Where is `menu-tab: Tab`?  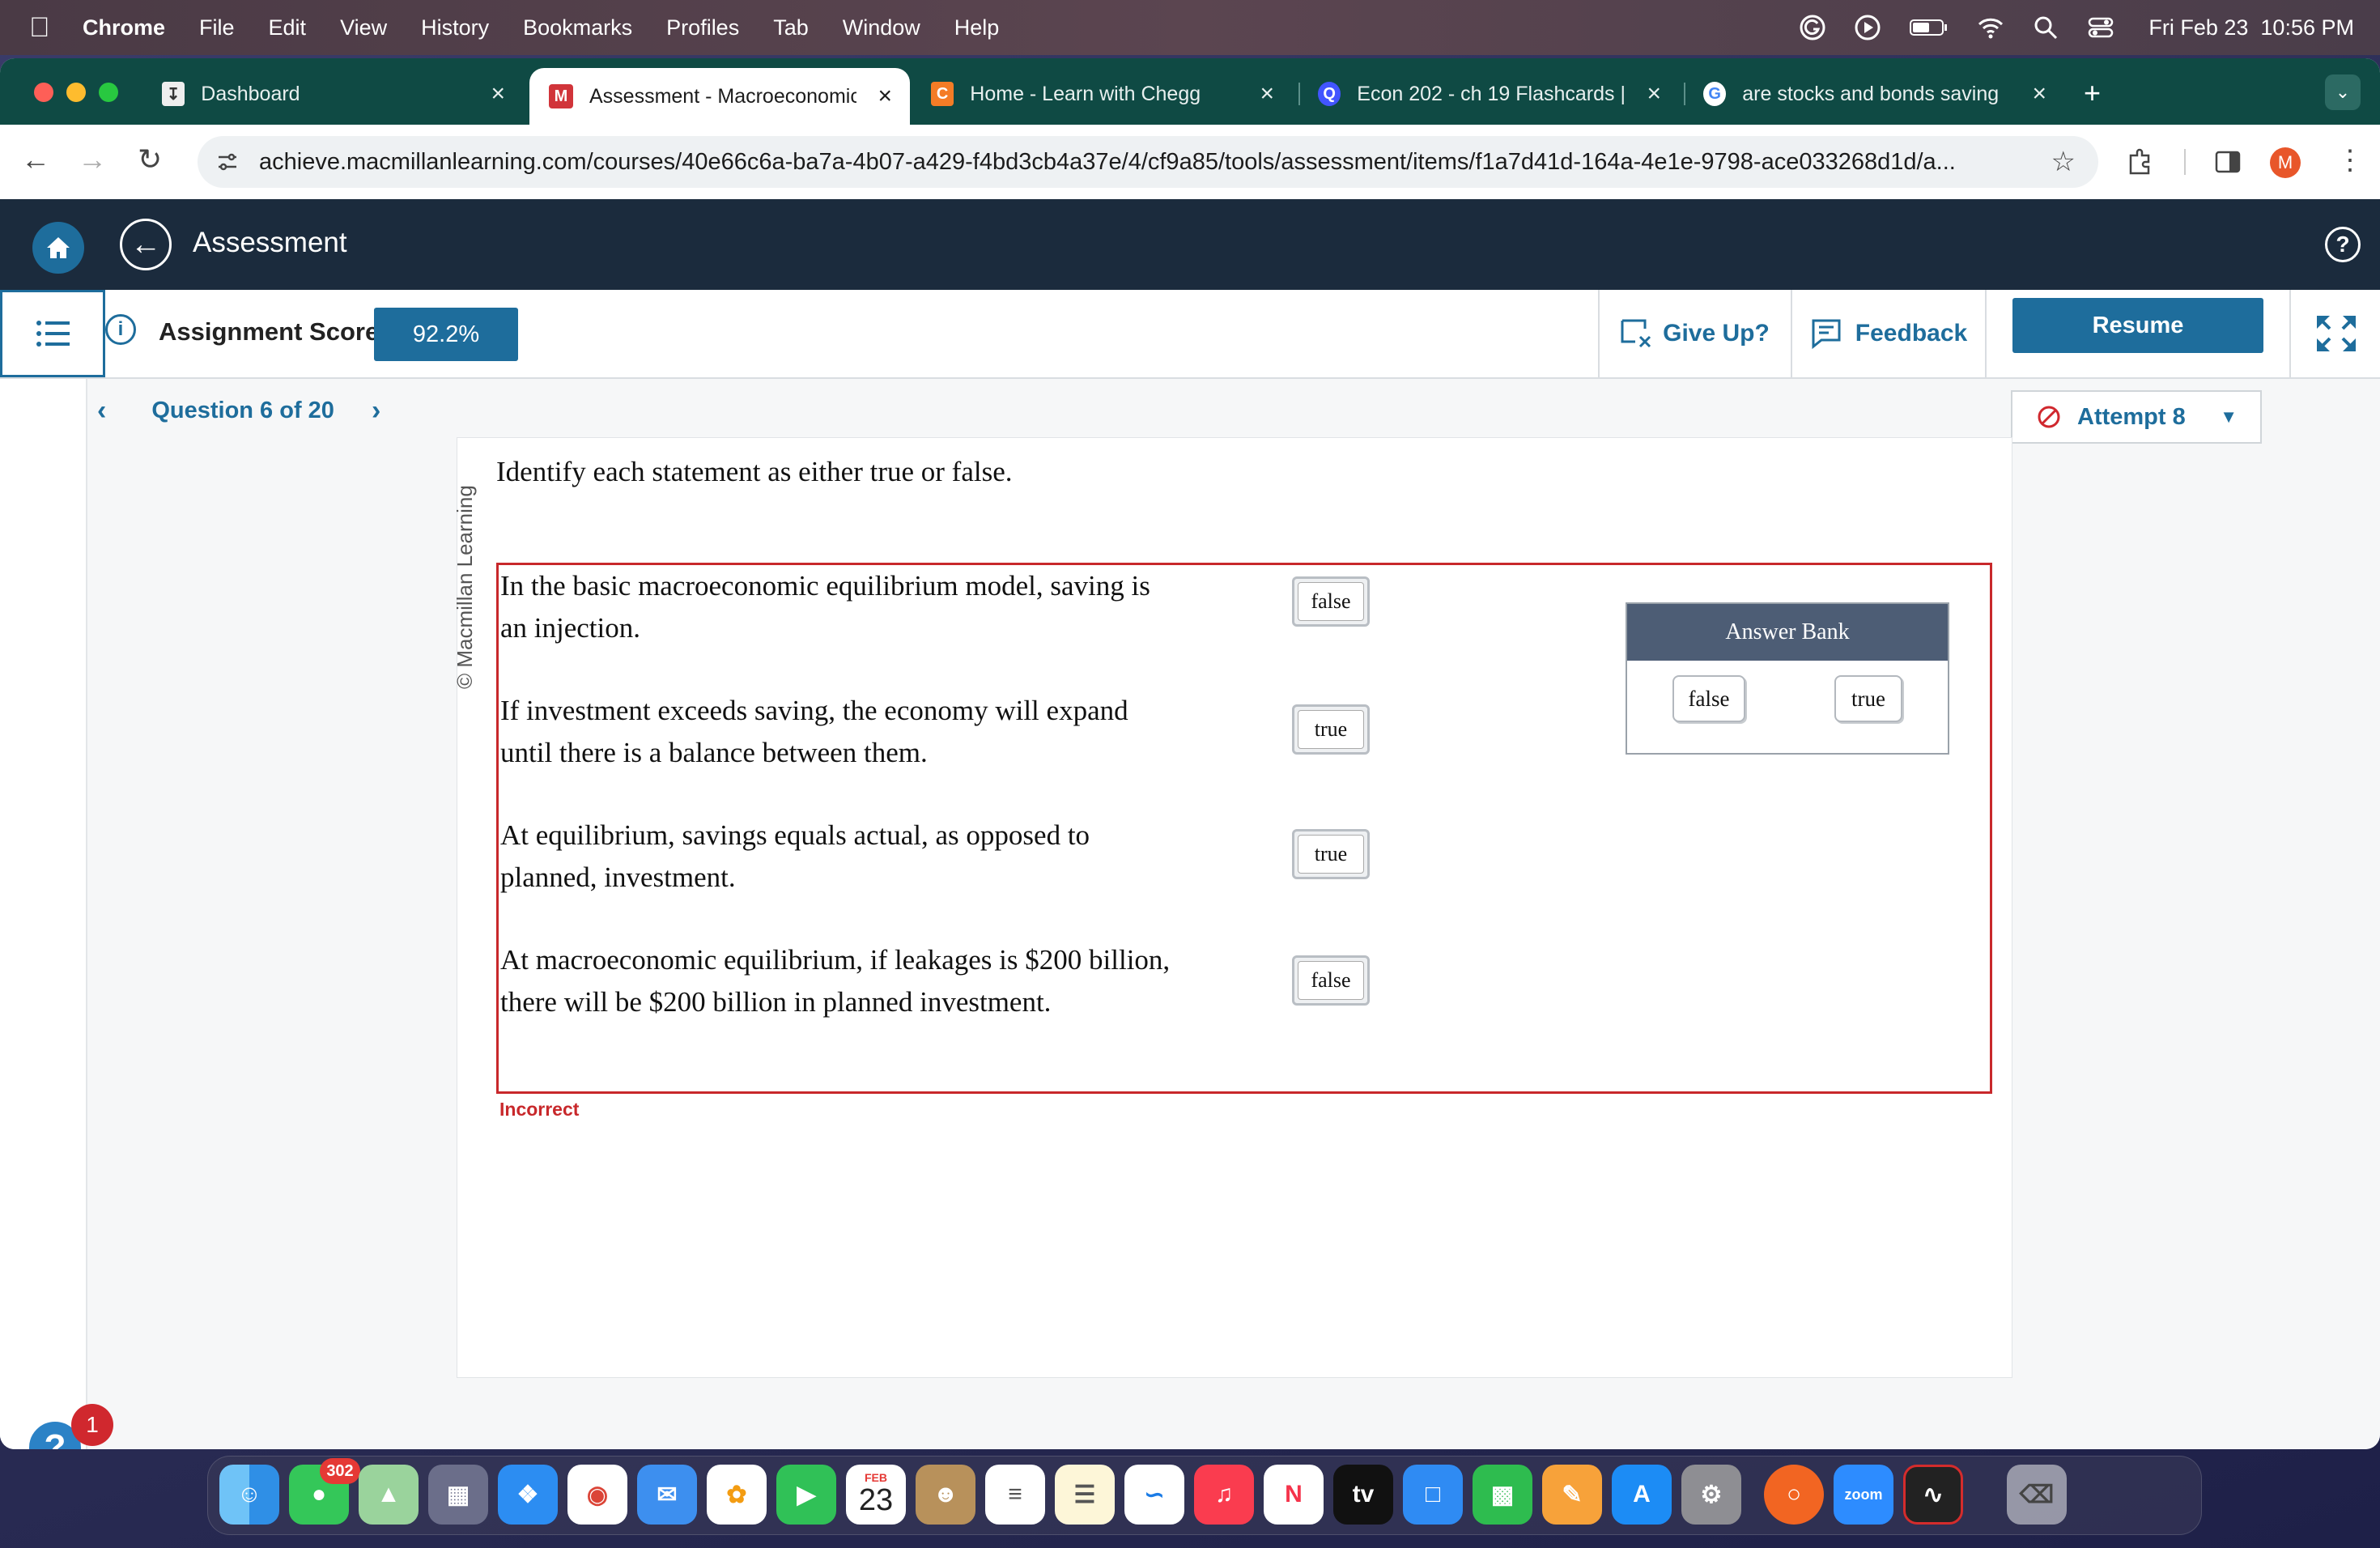 menu-tab: Tab is located at coordinates (791, 27).